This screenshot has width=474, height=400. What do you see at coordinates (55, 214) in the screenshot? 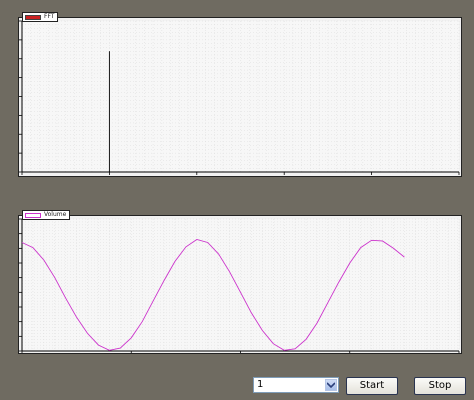
I see `volume-legend-label: Volume` at bounding box center [55, 214].